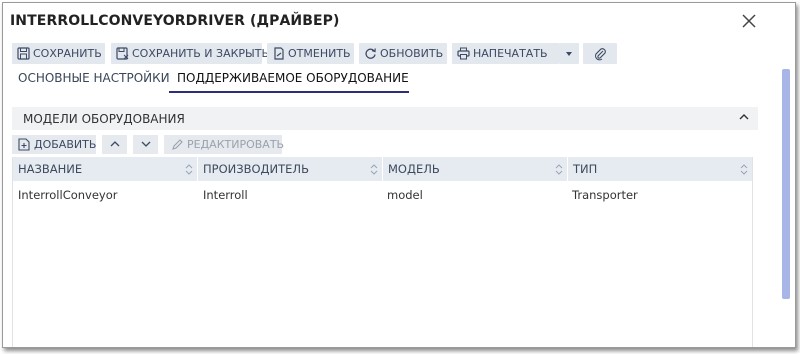  What do you see at coordinates (319, 53) in the screenshot?
I see `cancel-label: ОТМЕНИТЬ` at bounding box center [319, 53].